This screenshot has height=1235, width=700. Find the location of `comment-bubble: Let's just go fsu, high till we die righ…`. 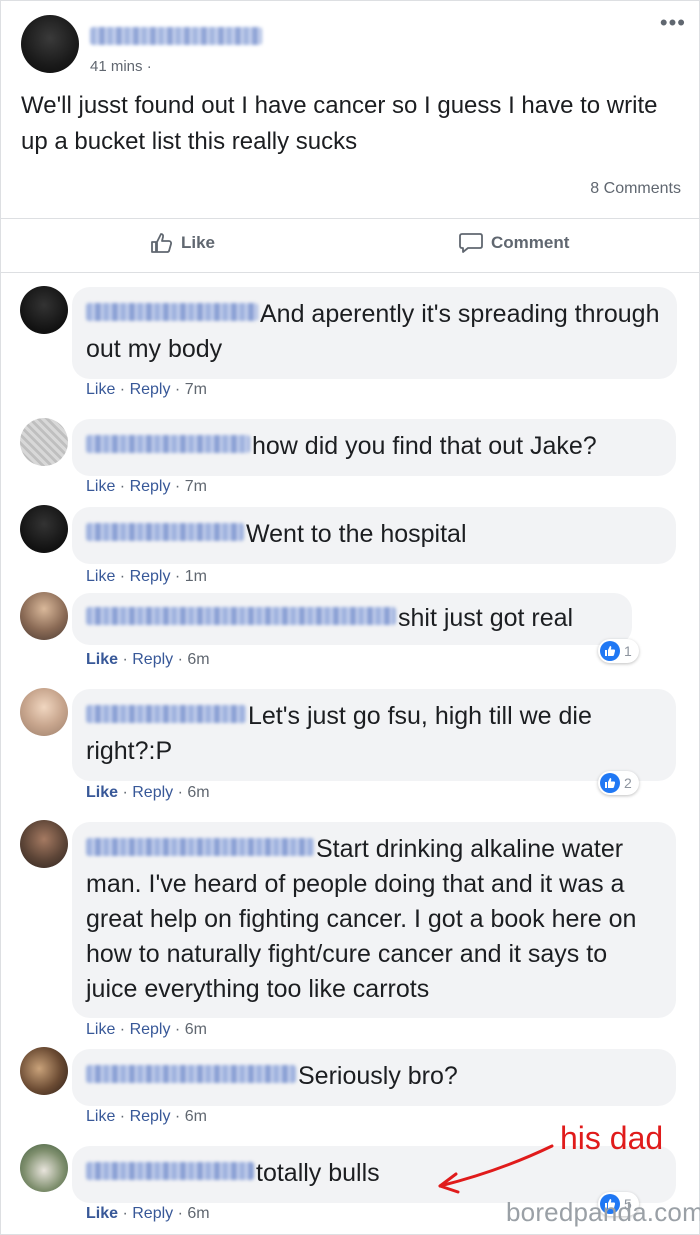

comment-bubble: Let's just go fsu, high till we die righ… is located at coordinates (374, 735).